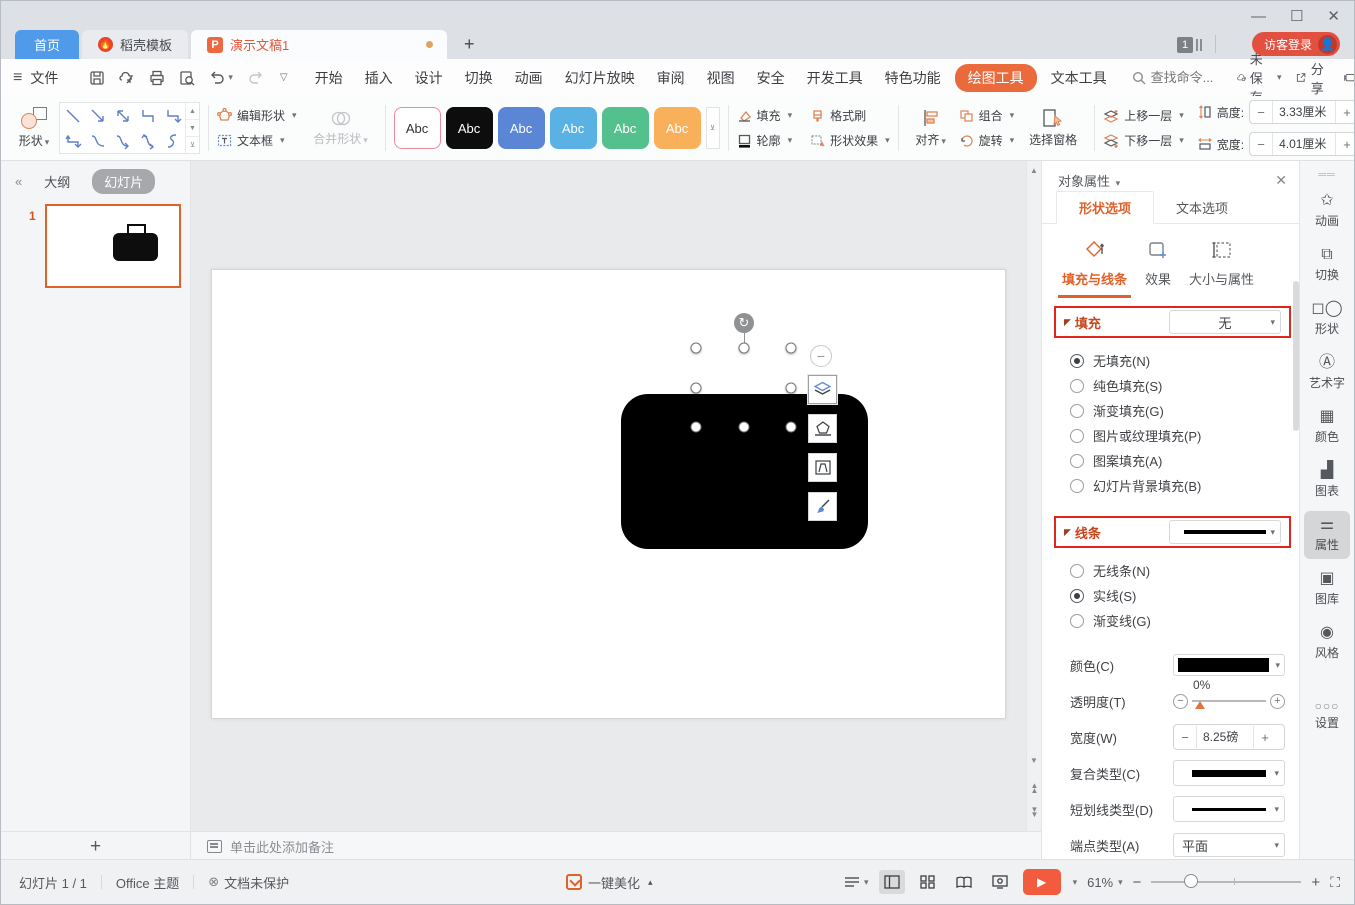 This screenshot has width=1355, height=905. Describe the element at coordinates (1105, 882) in the screenshot. I see `zoom-level: 61% ▾` at that location.